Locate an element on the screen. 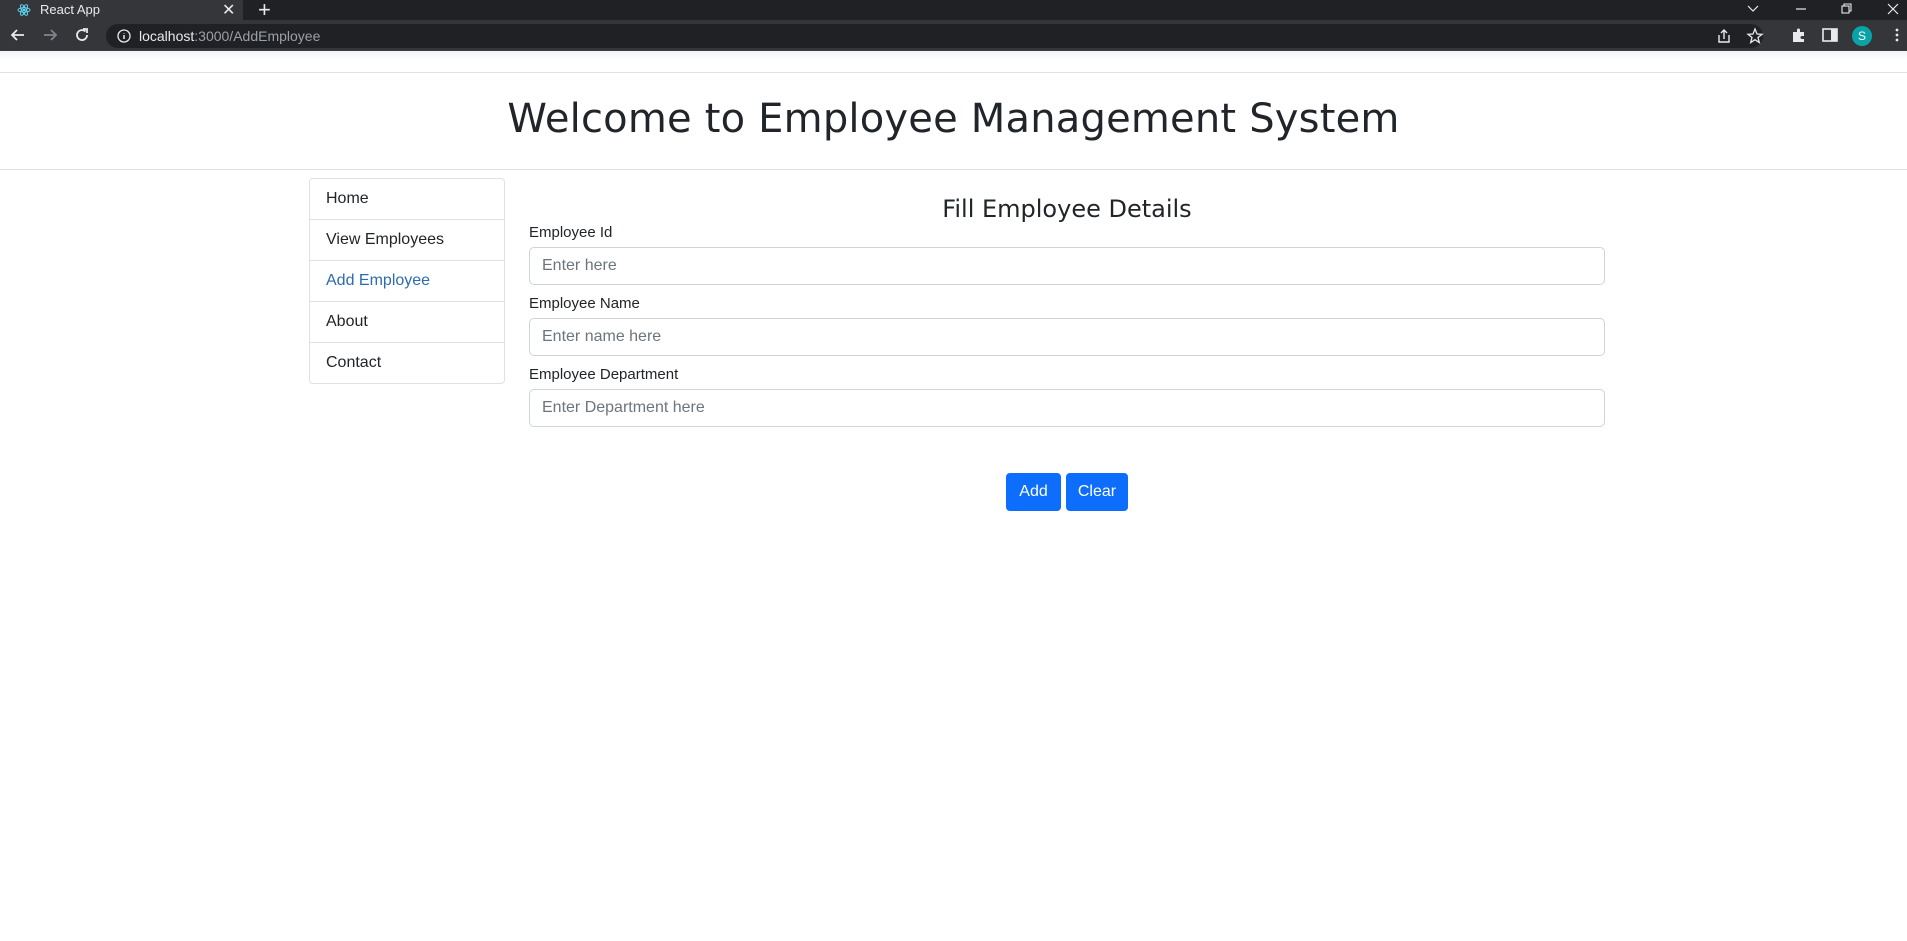 The image size is (1907, 941). browser-tabstrip: React App ✕ + is located at coordinates (953, 11).